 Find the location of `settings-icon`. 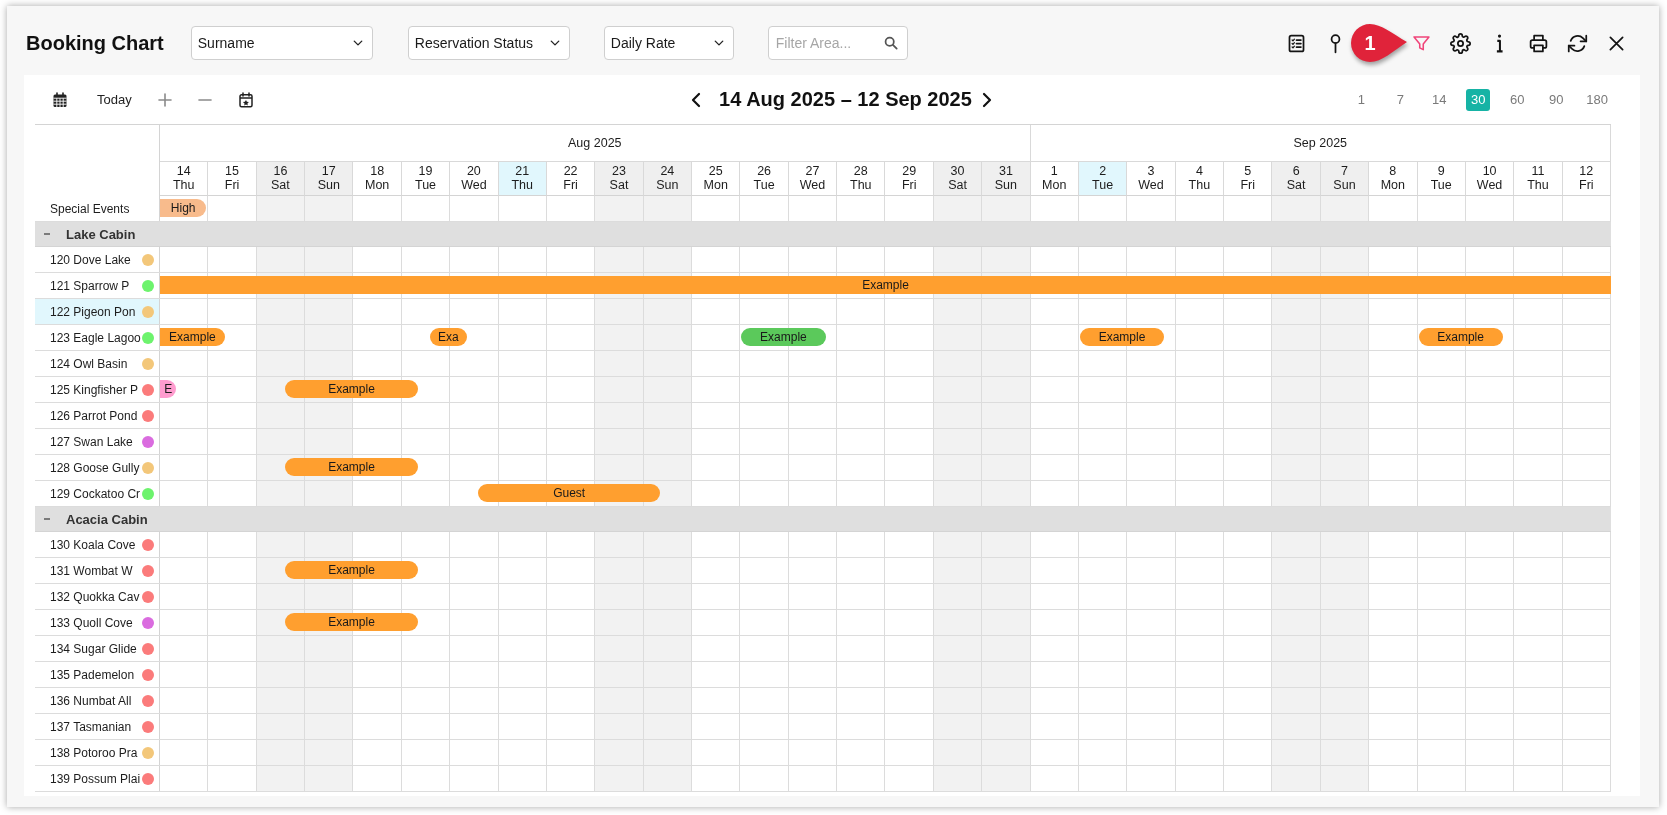

settings-icon is located at coordinates (1460, 43).